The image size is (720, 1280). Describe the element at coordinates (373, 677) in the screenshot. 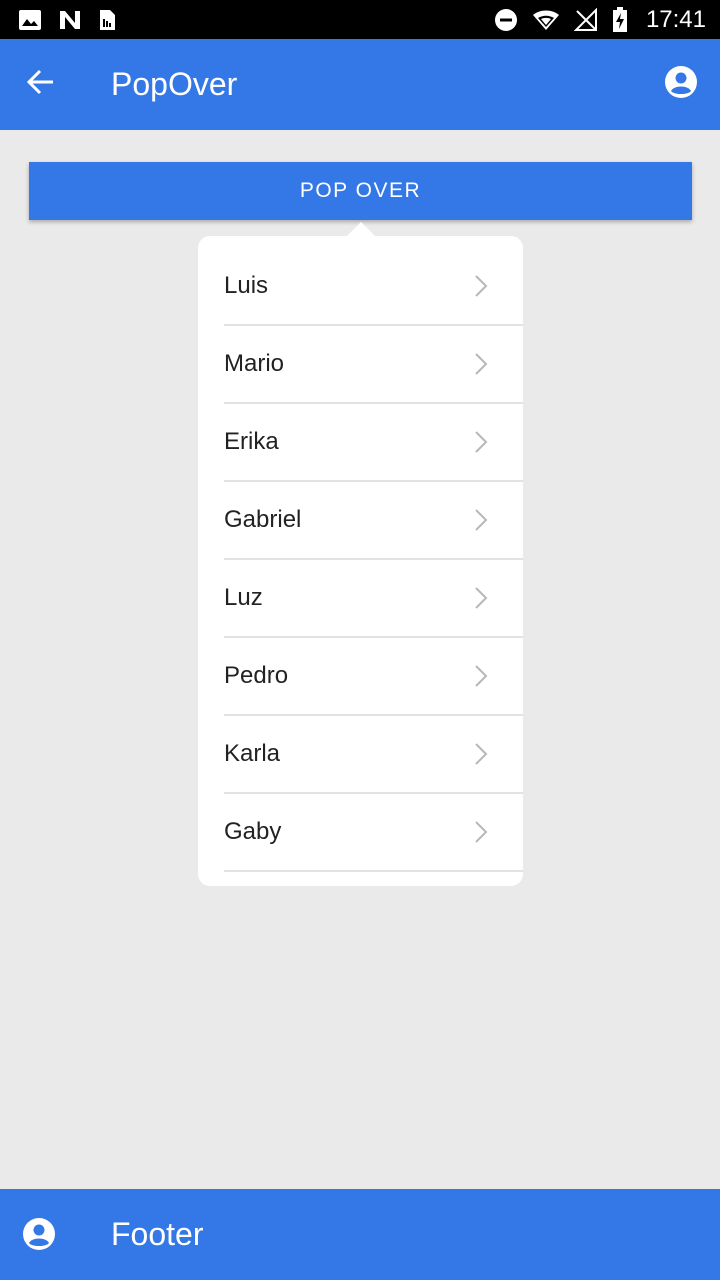

I see `list-item: Pedro` at that location.